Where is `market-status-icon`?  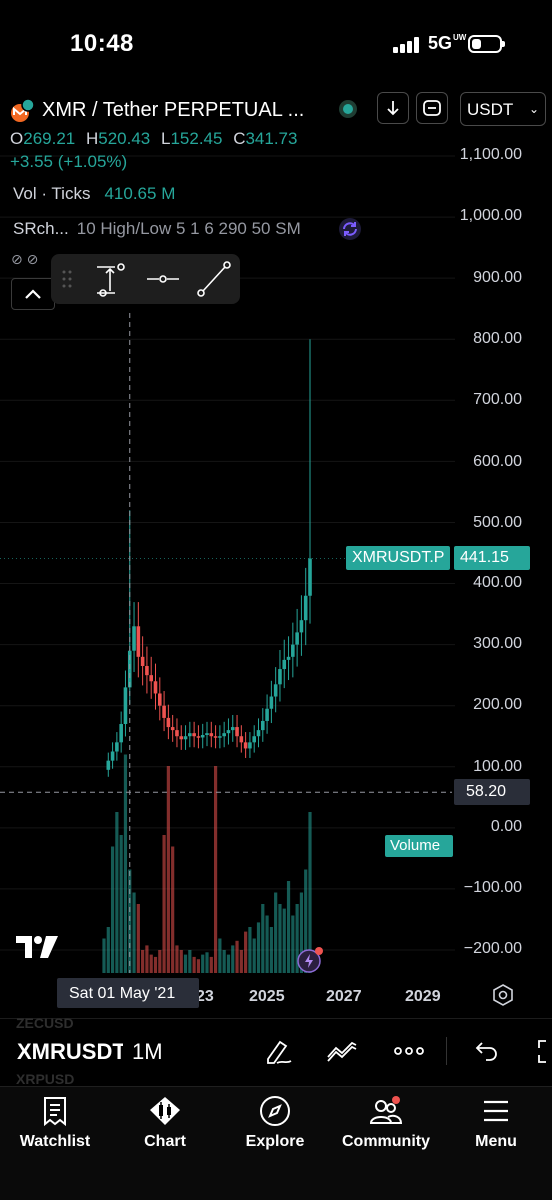 market-status-icon is located at coordinates (348, 109).